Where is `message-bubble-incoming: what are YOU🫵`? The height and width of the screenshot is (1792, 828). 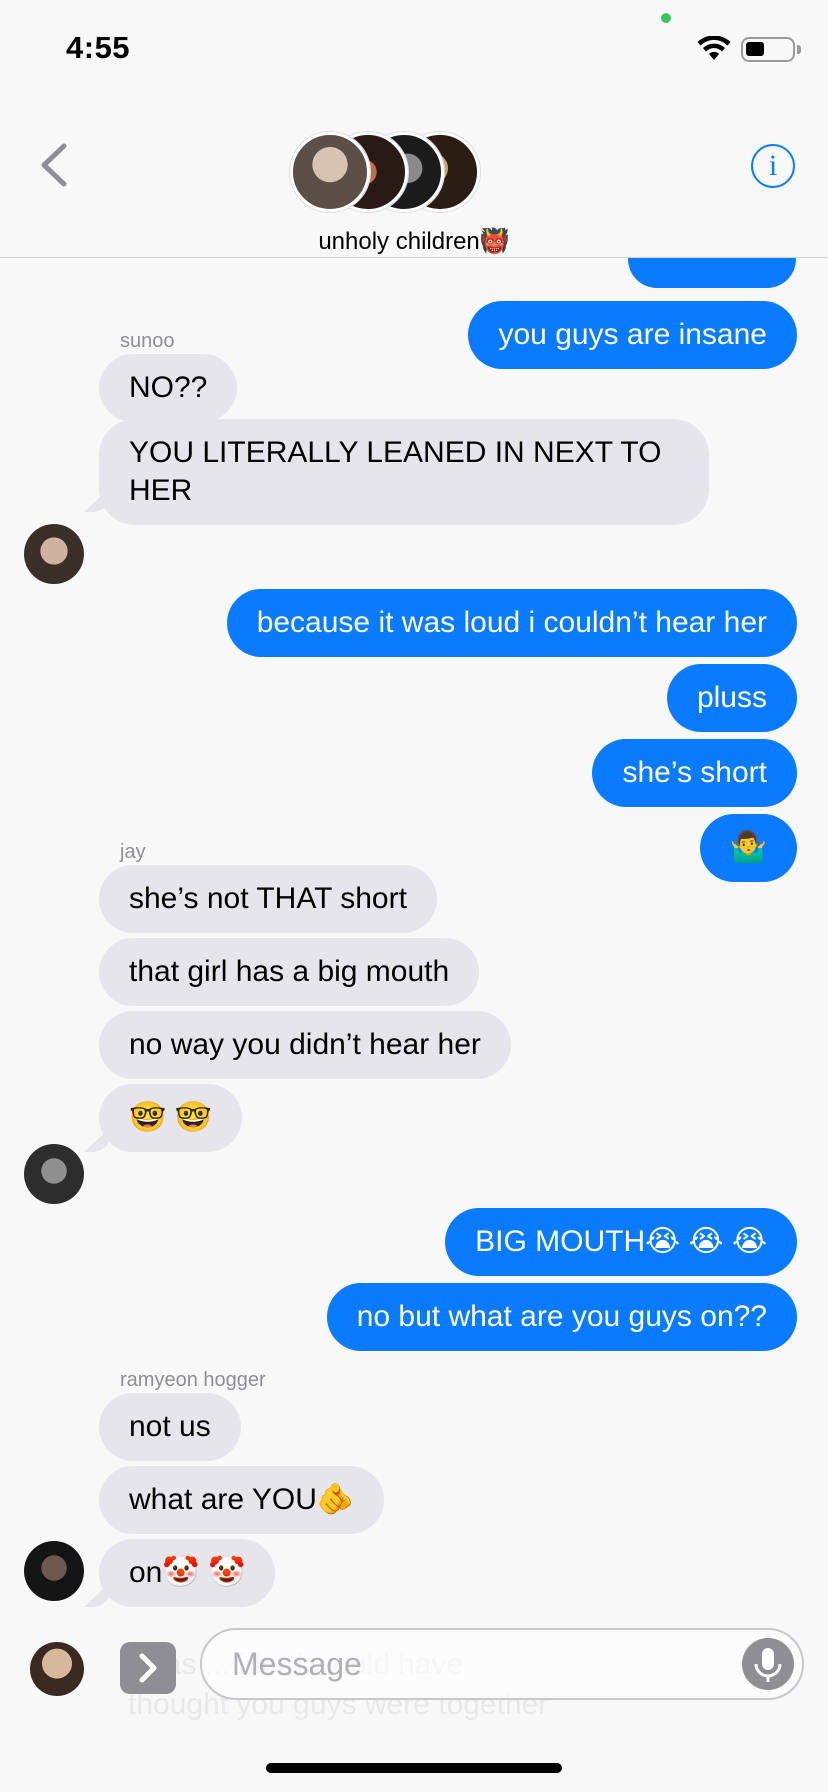
message-bubble-incoming: what are YOU🫵 is located at coordinates (242, 1500).